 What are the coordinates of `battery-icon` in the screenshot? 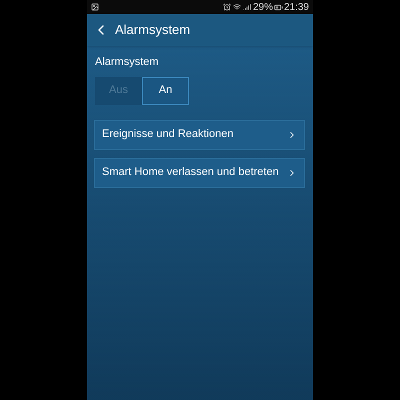 It's located at (278, 7).